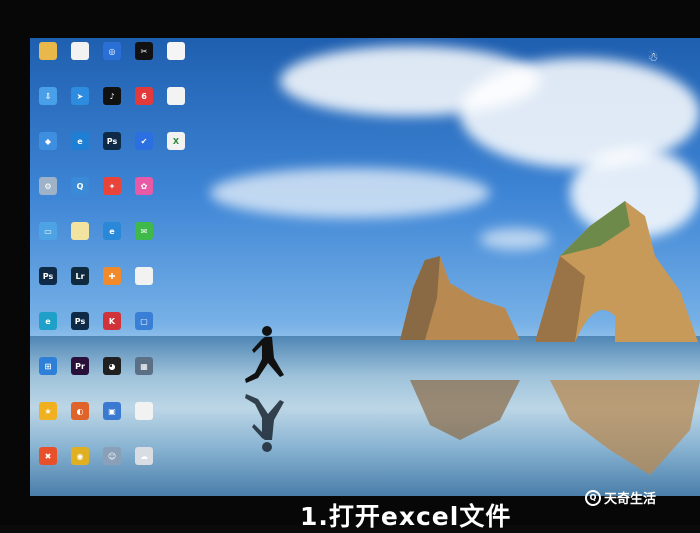  I want to click on settings-app-icon: ⚙, so click(48, 186).